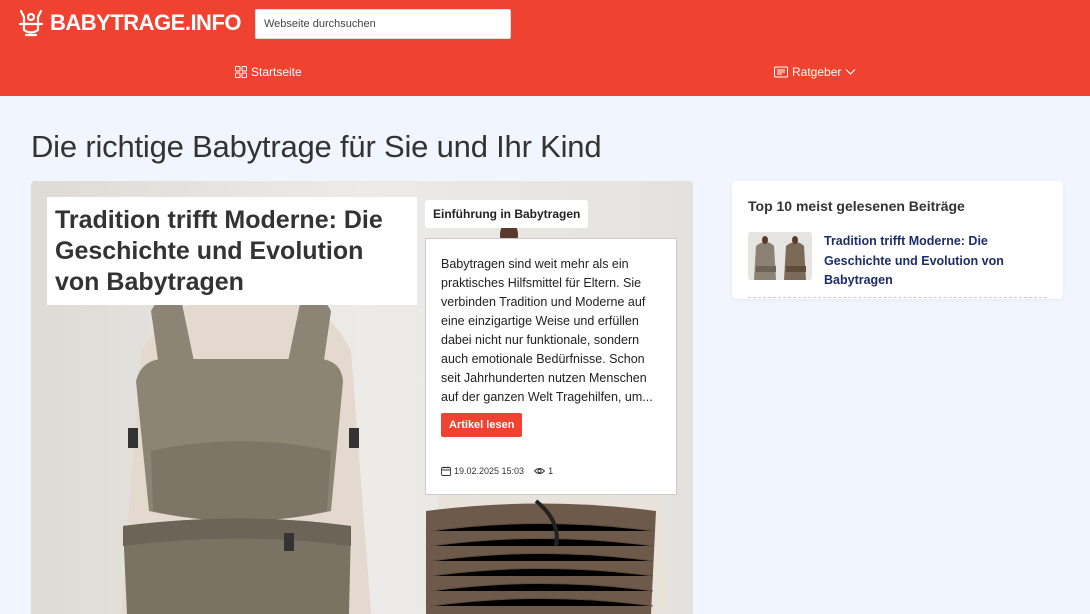  Describe the element at coordinates (545, 72) in the screenshot. I see `main-nav: Startseite Ratgeber` at that location.